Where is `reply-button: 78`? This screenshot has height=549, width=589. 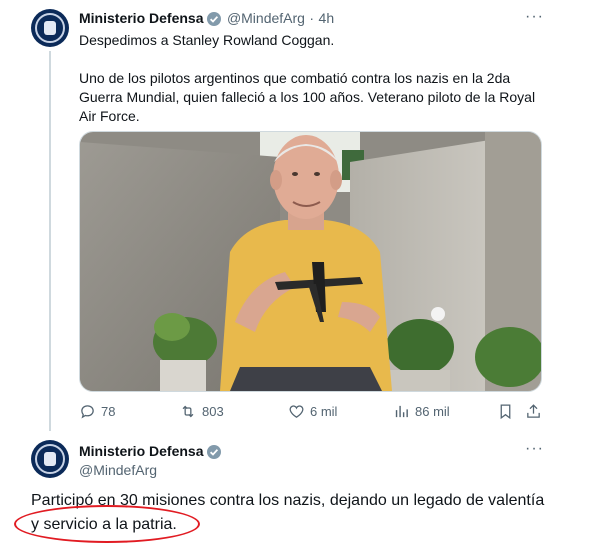 reply-button: 78 is located at coordinates (97, 411).